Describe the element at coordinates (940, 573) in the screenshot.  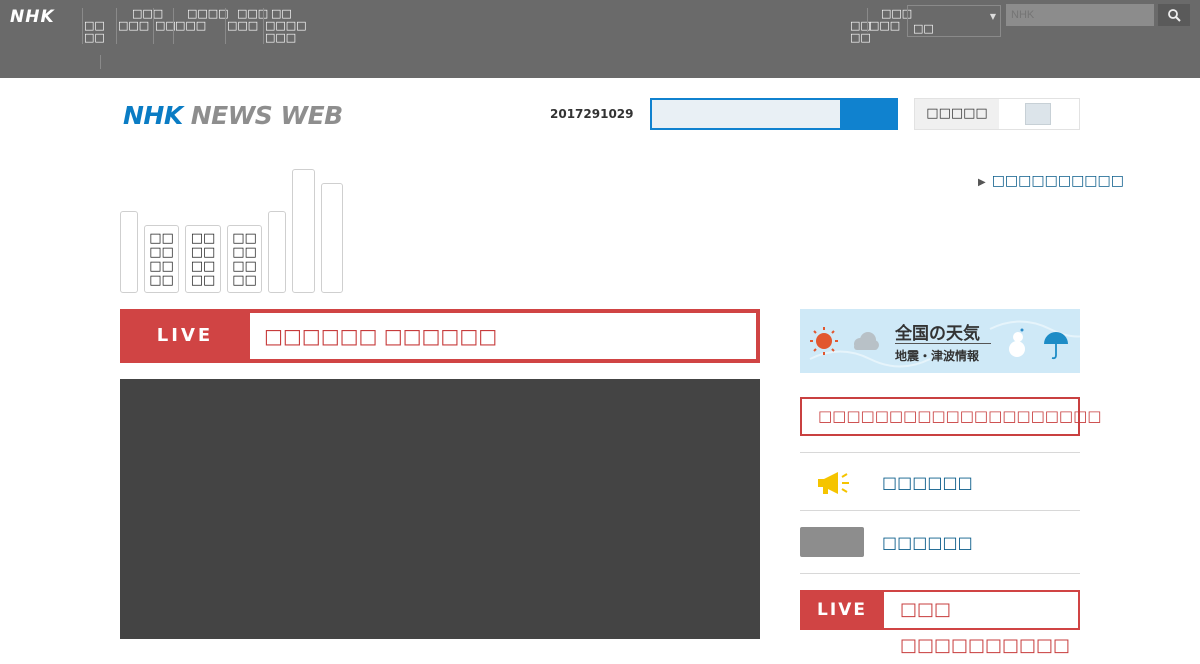
I see `side-divider` at that location.